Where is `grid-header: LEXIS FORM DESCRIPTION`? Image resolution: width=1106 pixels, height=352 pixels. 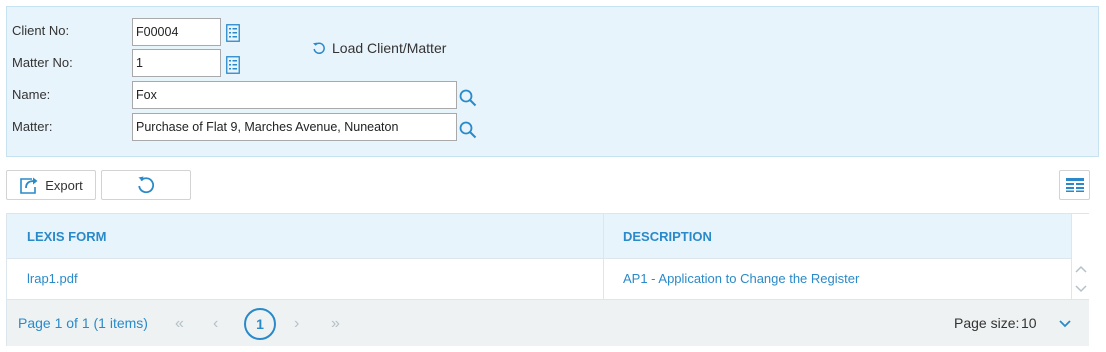
grid-header: LEXIS FORM DESCRIPTION is located at coordinates (539, 236).